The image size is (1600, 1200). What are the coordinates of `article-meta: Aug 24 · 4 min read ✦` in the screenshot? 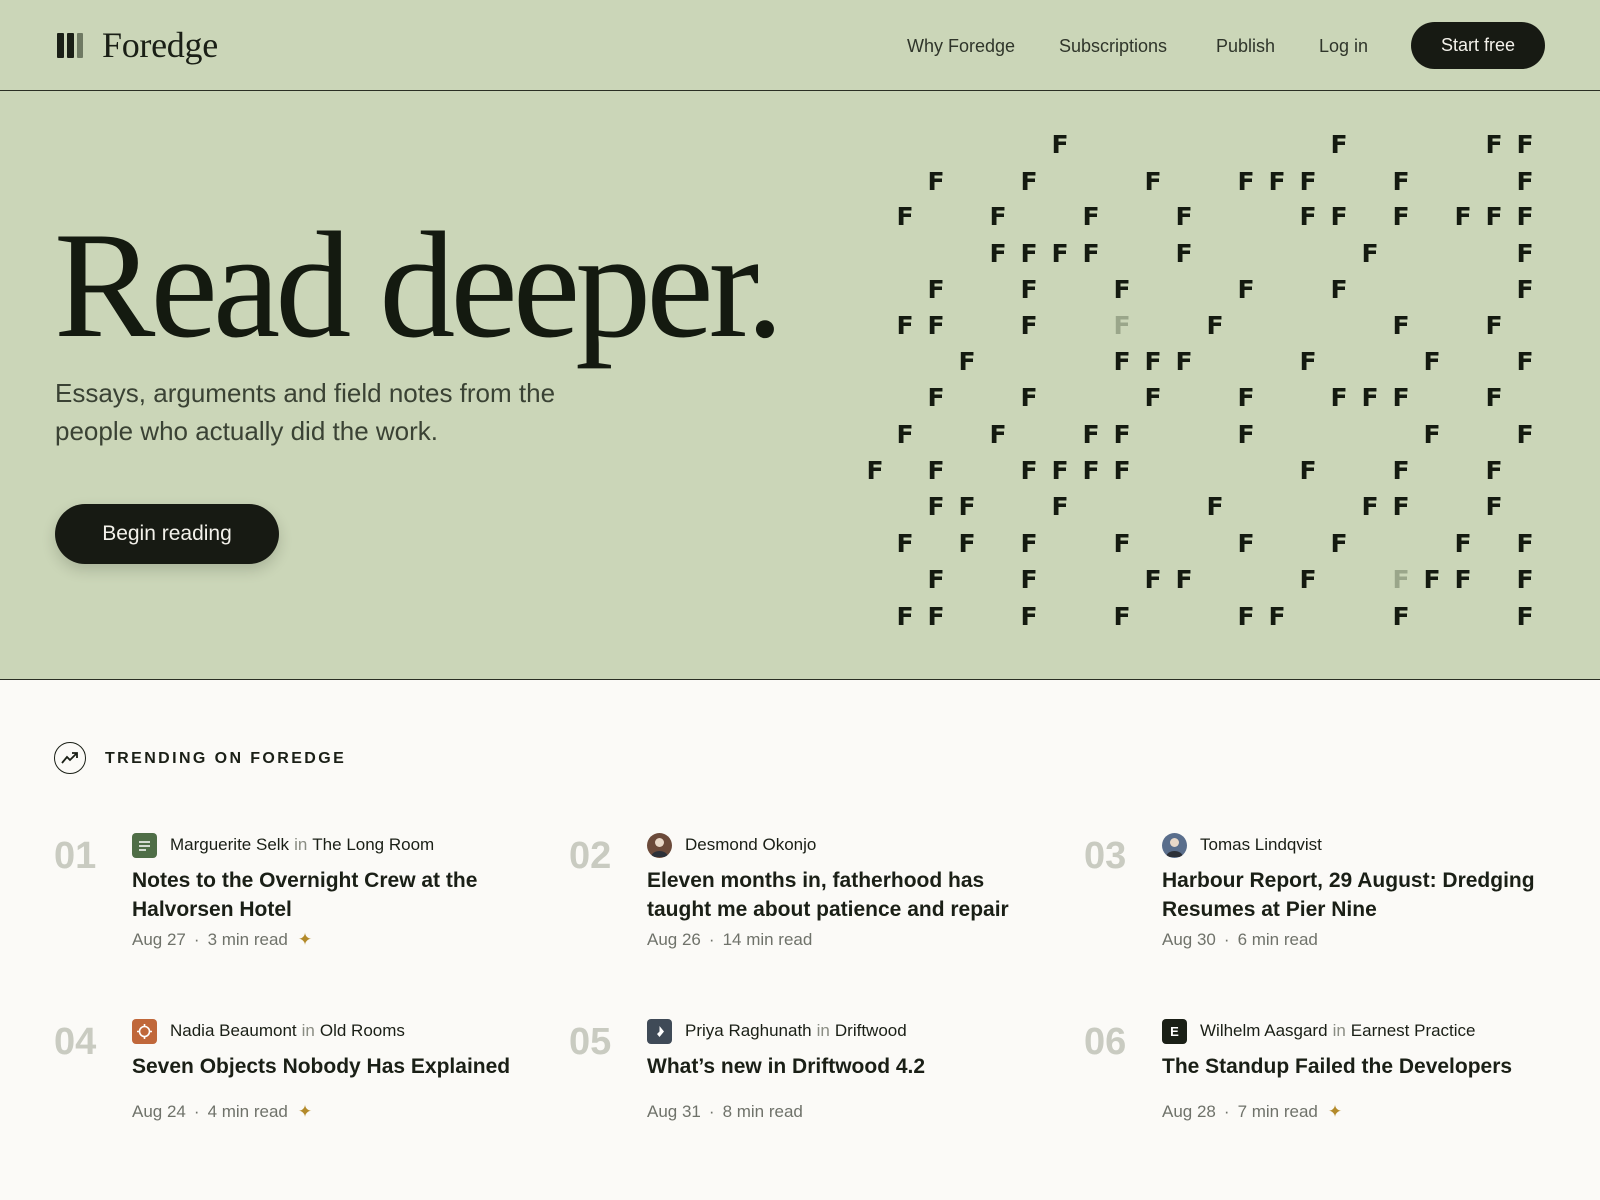 It's located at (222, 1112).